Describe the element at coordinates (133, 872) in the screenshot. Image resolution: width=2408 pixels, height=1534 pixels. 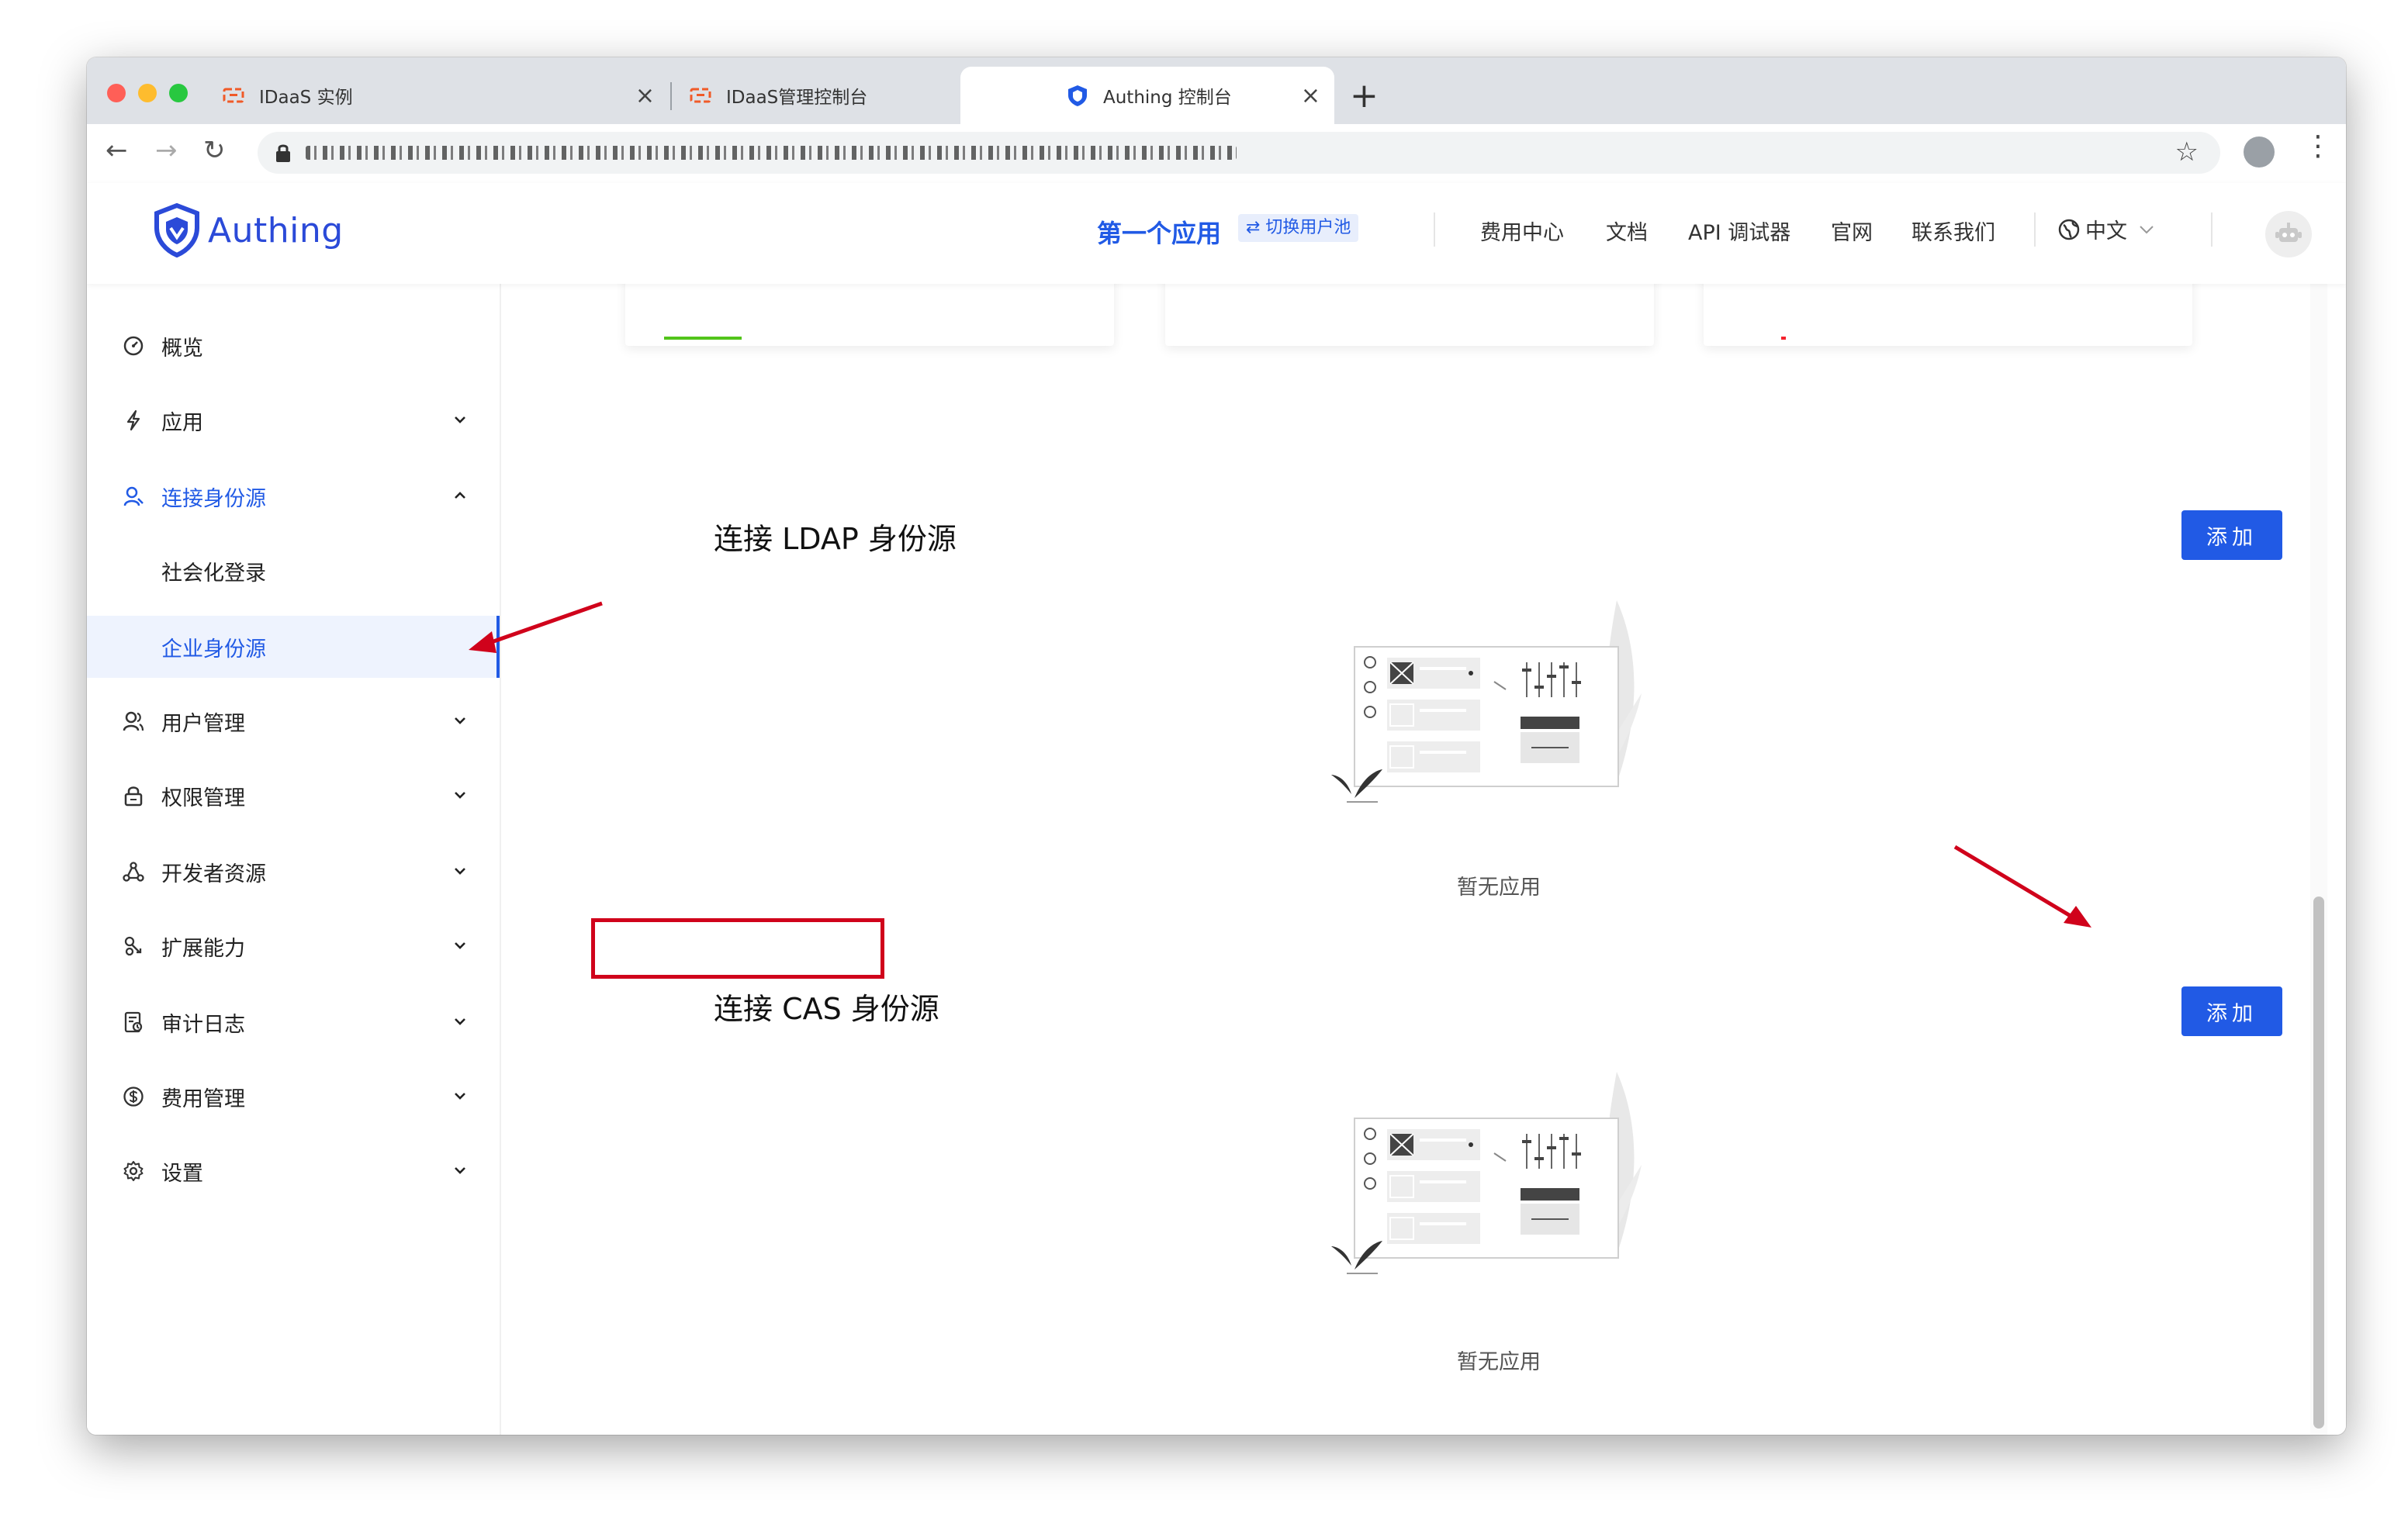
I see `nodes-icon` at that location.